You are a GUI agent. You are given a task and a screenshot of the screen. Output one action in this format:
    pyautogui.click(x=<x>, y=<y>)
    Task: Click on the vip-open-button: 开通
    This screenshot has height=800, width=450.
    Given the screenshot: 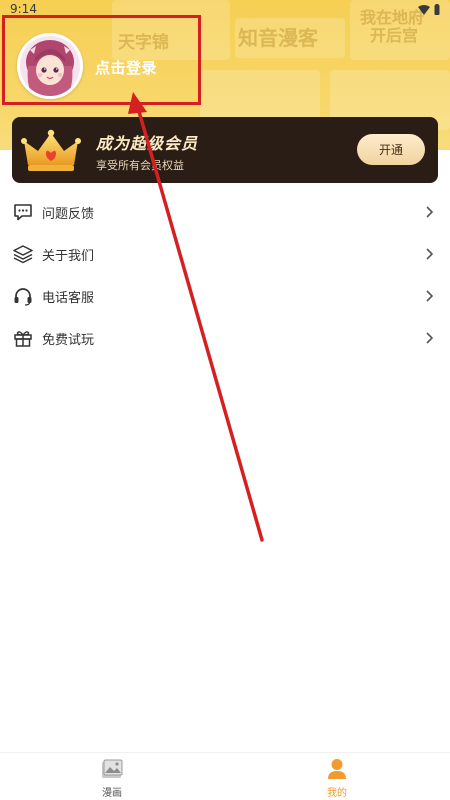 What is the action you would take?
    pyautogui.click(x=391, y=149)
    